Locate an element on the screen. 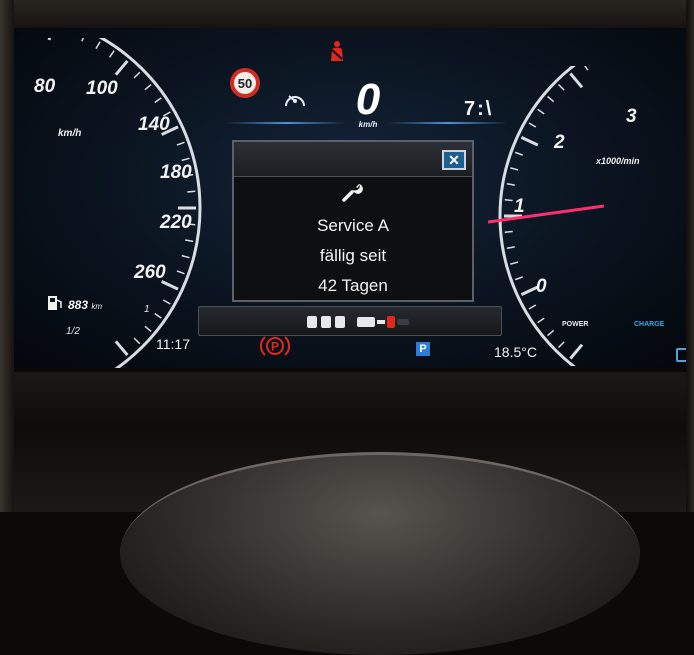 The image size is (694, 655). power-label: POWER is located at coordinates (575, 324).